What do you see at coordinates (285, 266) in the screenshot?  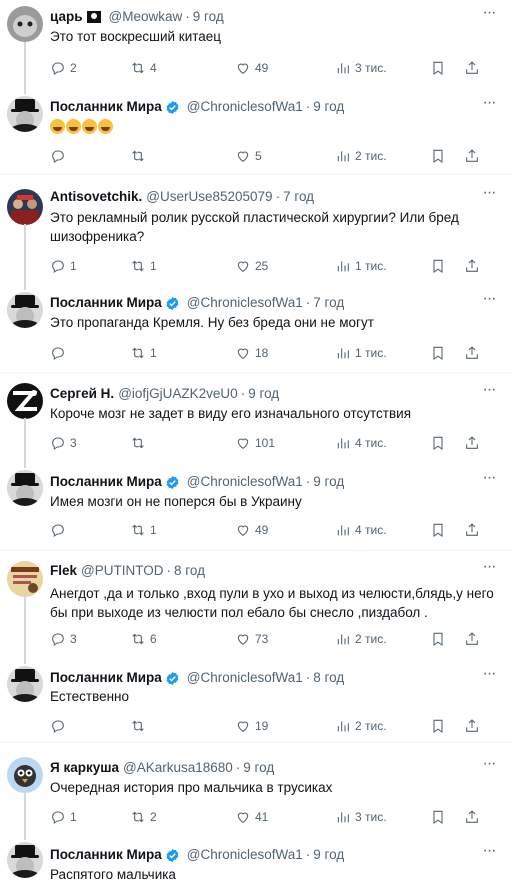 I see `like-button: 25` at bounding box center [285, 266].